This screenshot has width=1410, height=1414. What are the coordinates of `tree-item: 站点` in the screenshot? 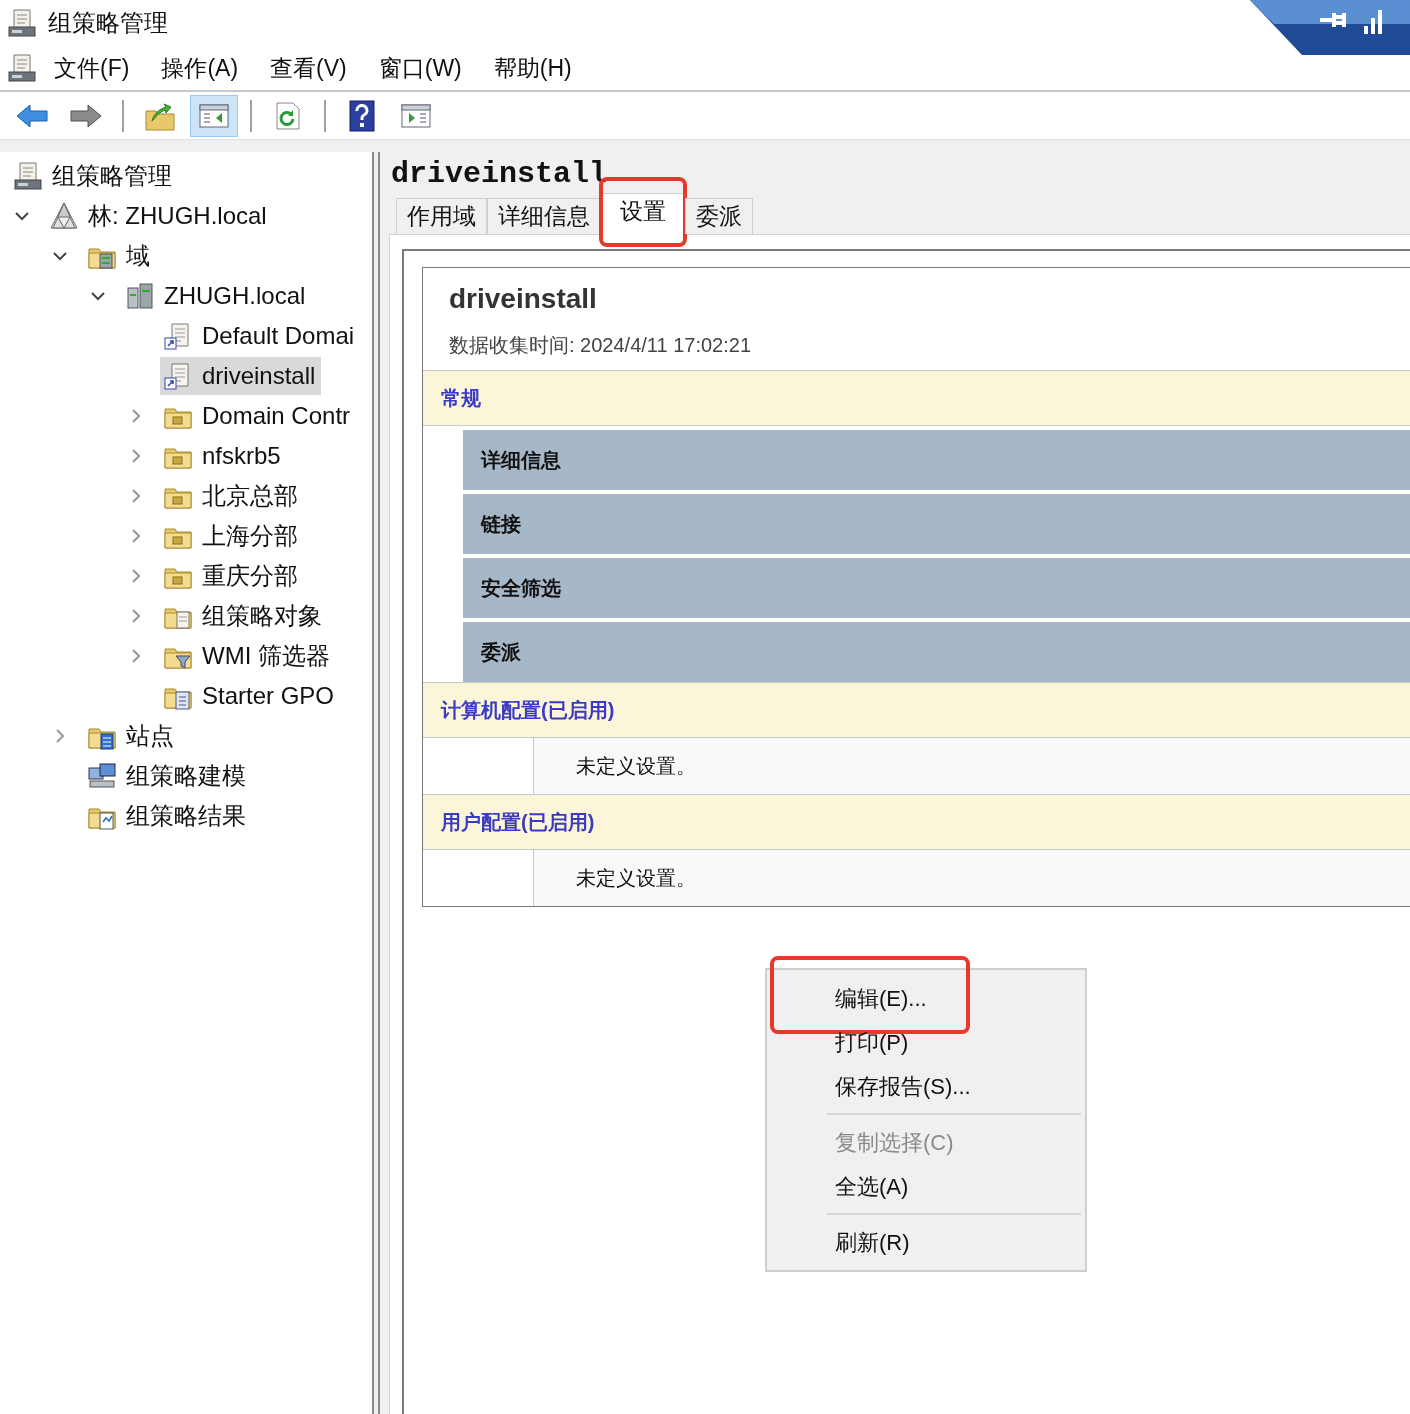 It's located at (132, 736).